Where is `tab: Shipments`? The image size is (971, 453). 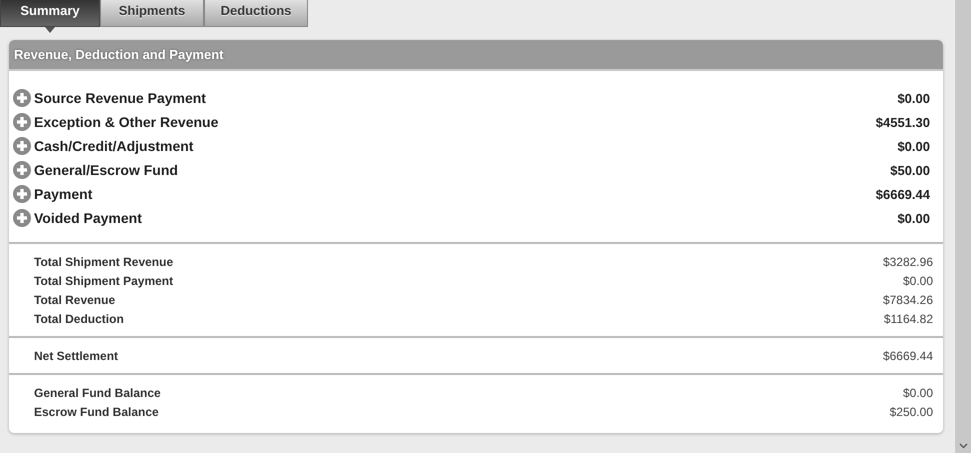 tab: Shipments is located at coordinates (152, 13).